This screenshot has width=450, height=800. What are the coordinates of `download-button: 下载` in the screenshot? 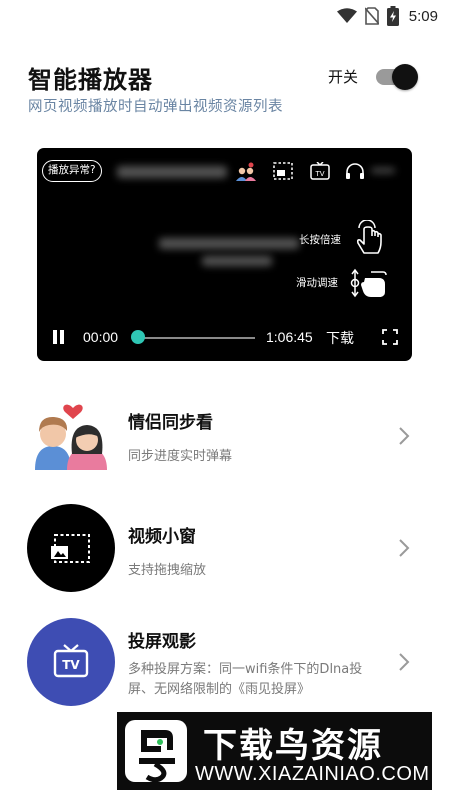 It's located at (340, 338).